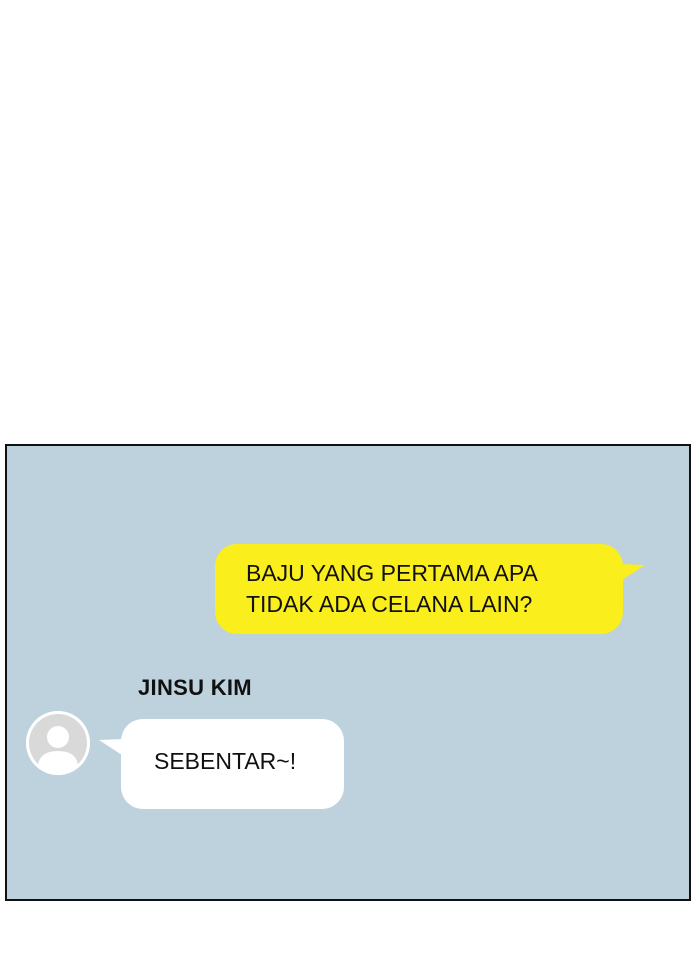 The image size is (700, 960). I want to click on sender-name: JINSU KIM, so click(195, 687).